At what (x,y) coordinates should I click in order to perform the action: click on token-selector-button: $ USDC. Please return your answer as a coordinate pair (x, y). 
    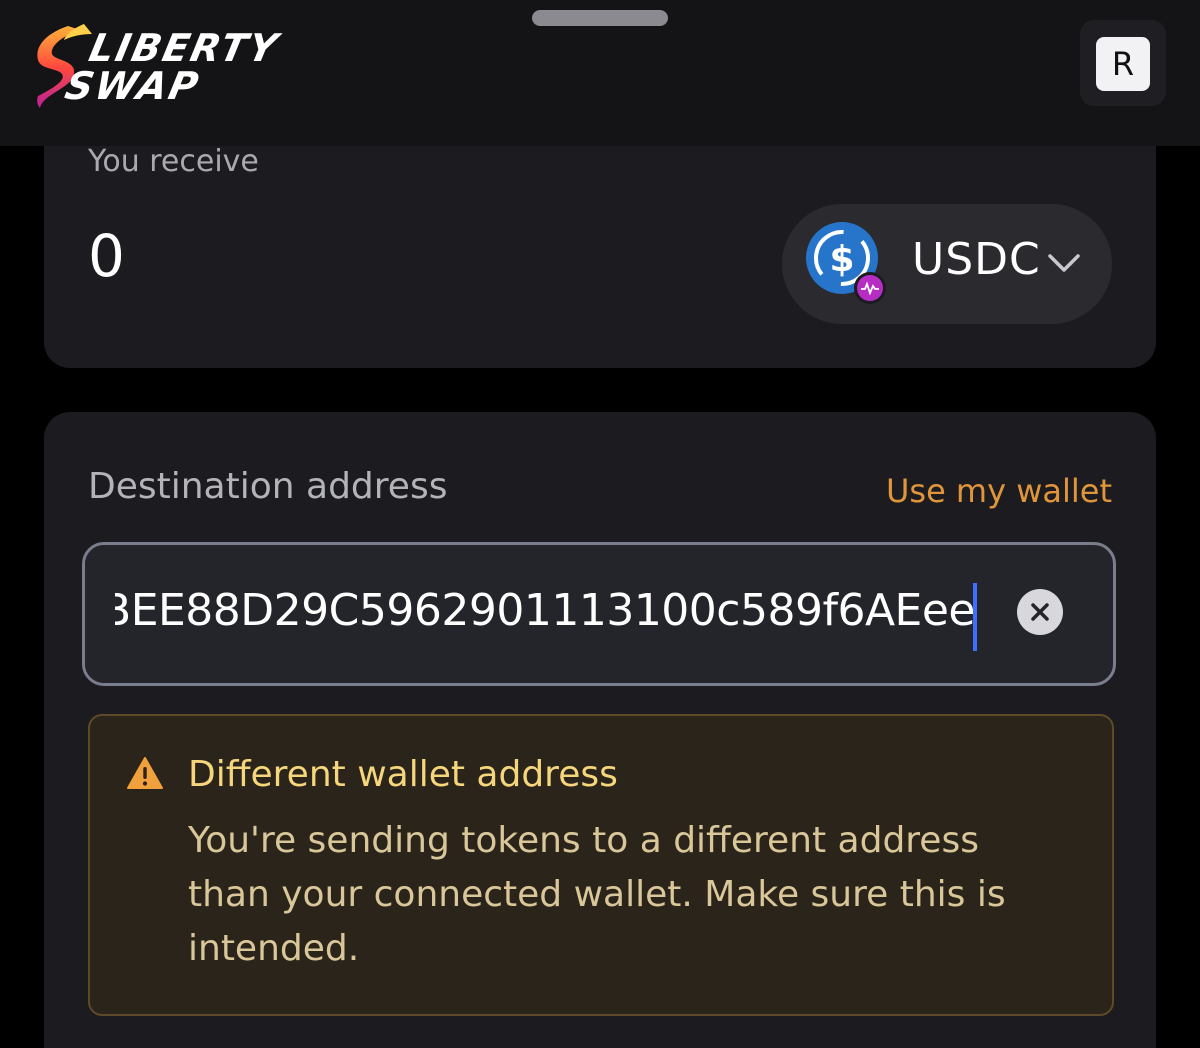
    Looking at the image, I should click on (947, 264).